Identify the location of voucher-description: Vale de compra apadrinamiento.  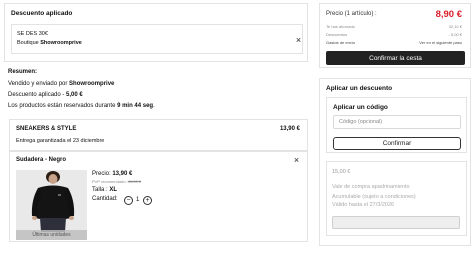
(371, 187).